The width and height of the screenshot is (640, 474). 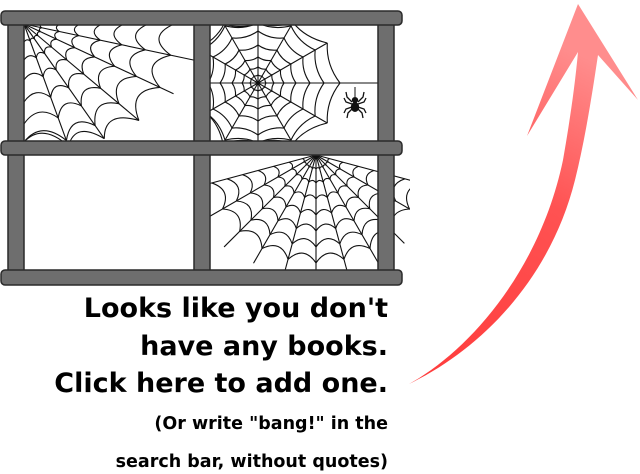 I want to click on search-hint-line-2: search bar, without quotes), so click(x=251, y=462).